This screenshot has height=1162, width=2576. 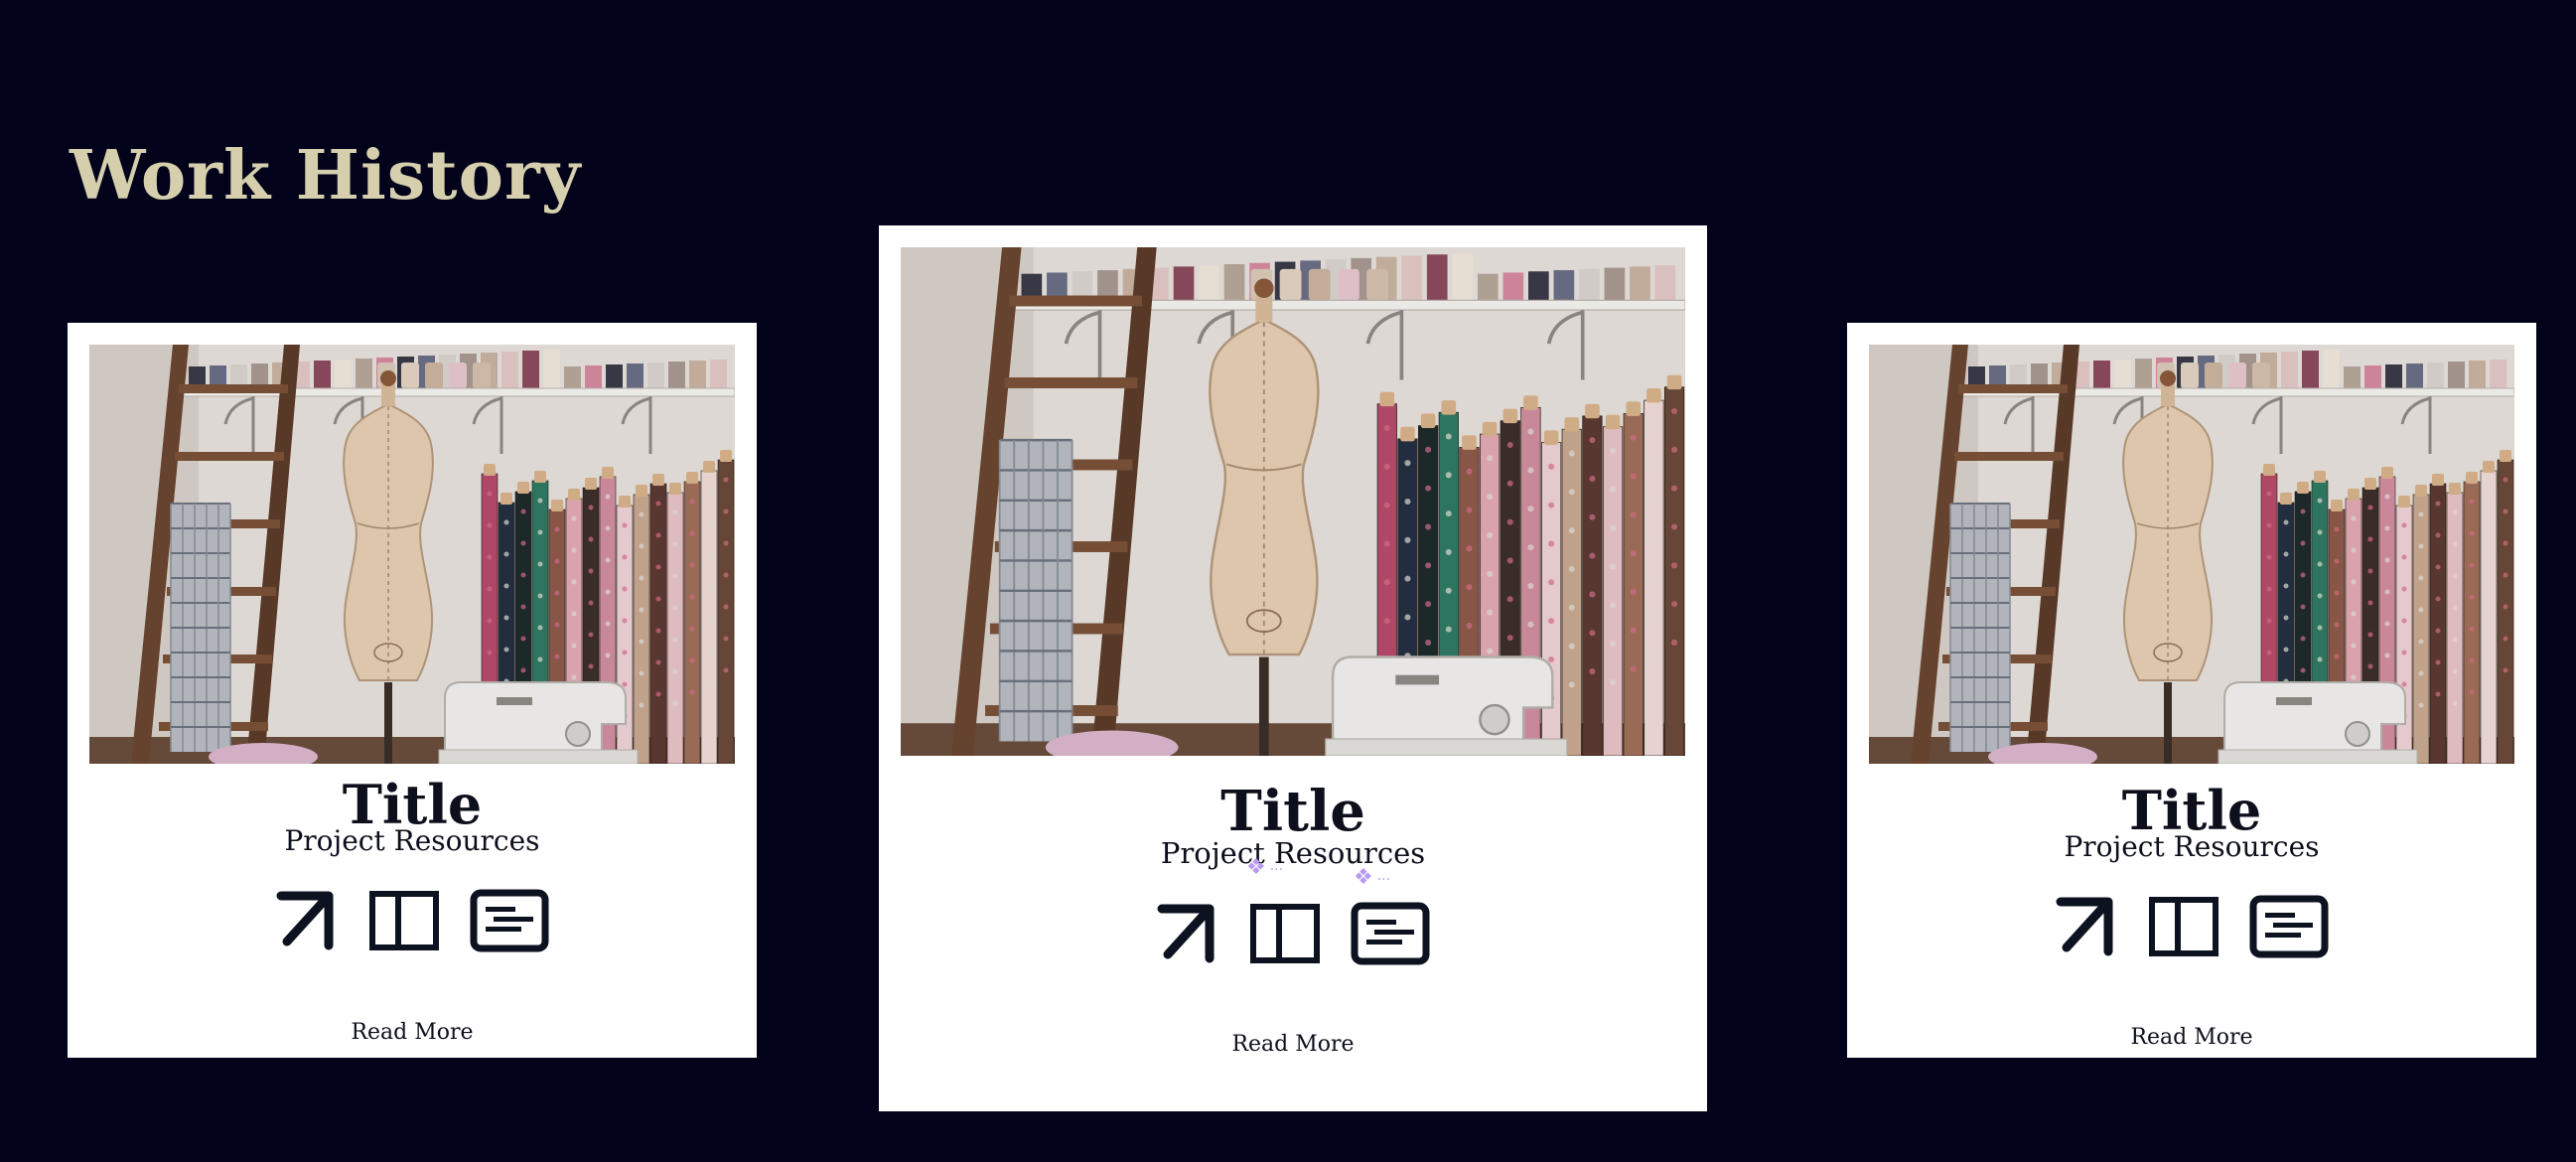 What do you see at coordinates (326, 176) in the screenshot?
I see `page-heading: Work History` at bounding box center [326, 176].